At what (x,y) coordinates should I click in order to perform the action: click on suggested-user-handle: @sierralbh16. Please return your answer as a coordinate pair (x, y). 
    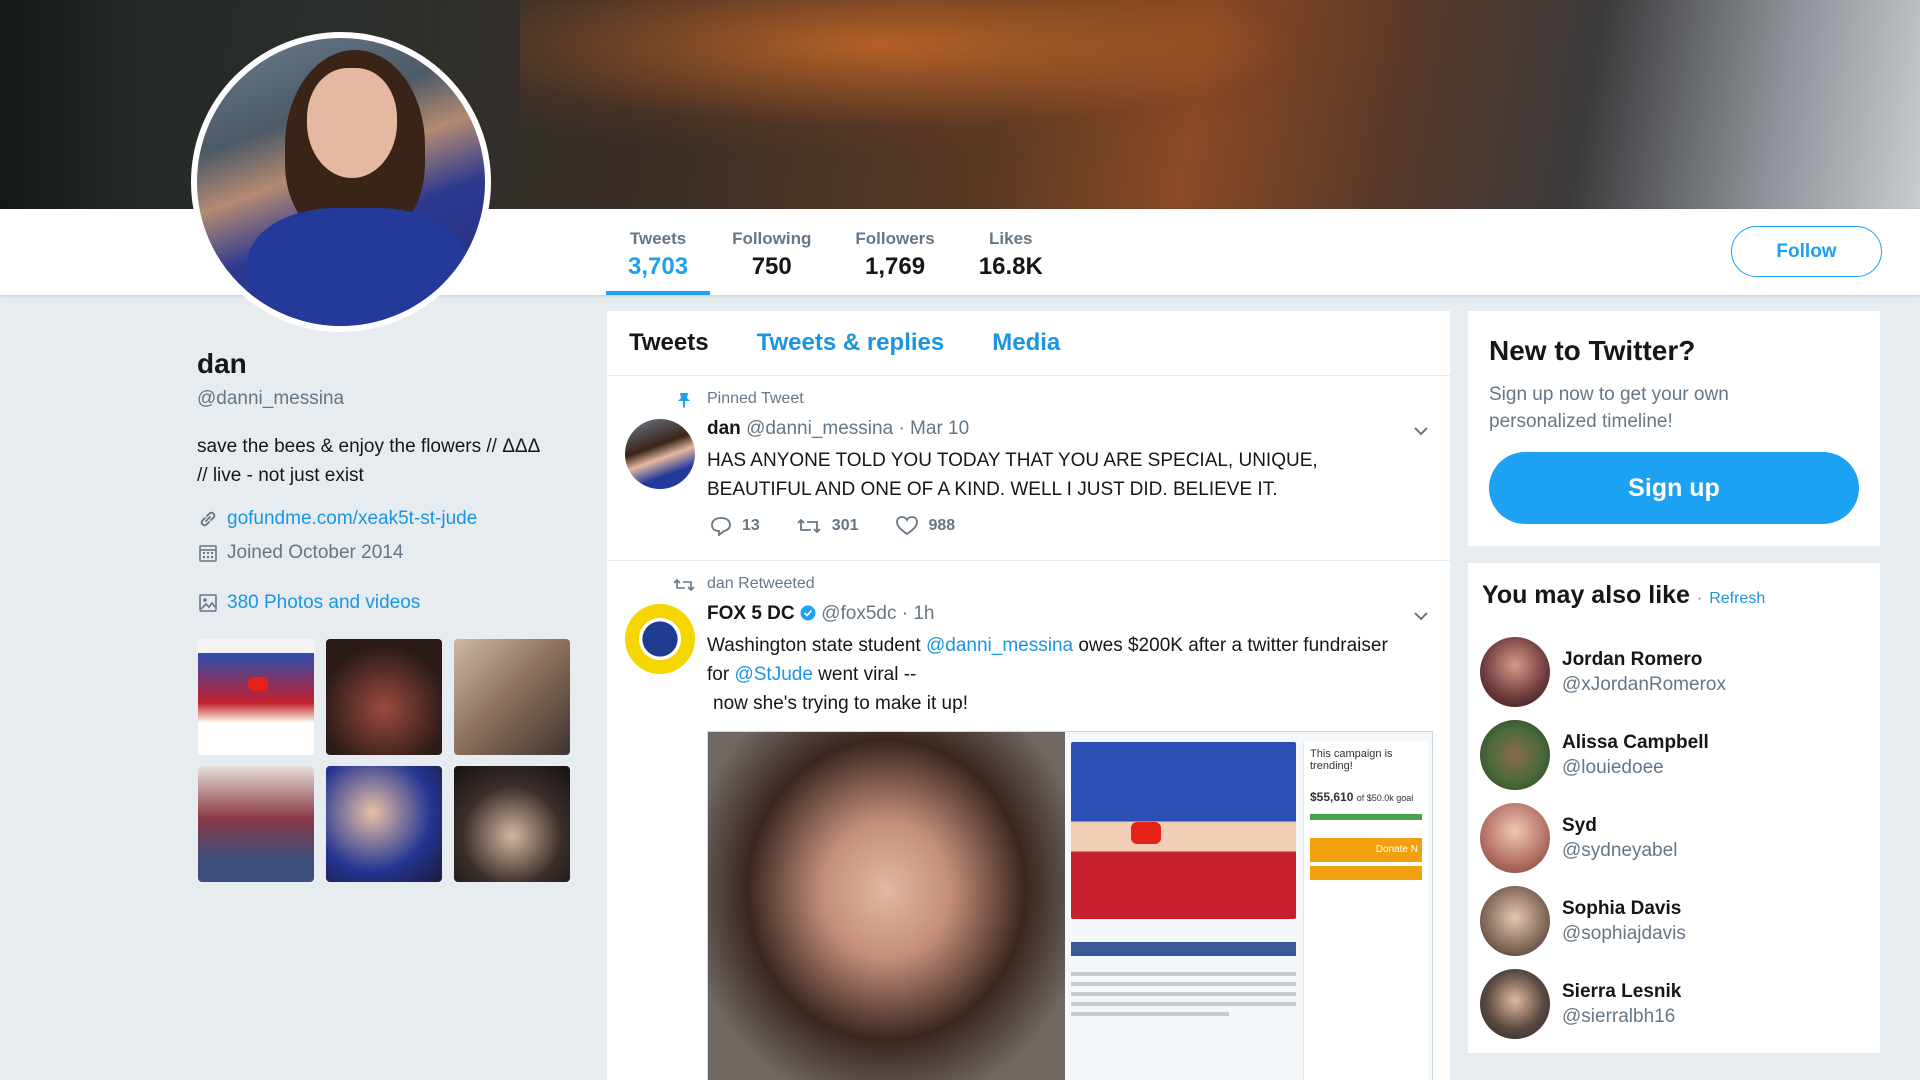
    Looking at the image, I should click on (1619, 1016).